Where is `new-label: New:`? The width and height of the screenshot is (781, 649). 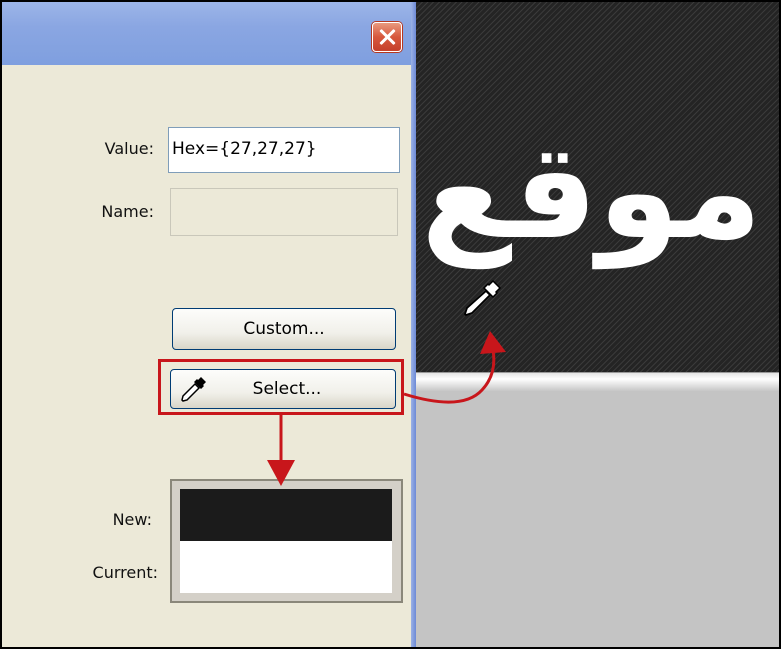
new-label: New: is located at coordinates (132, 519).